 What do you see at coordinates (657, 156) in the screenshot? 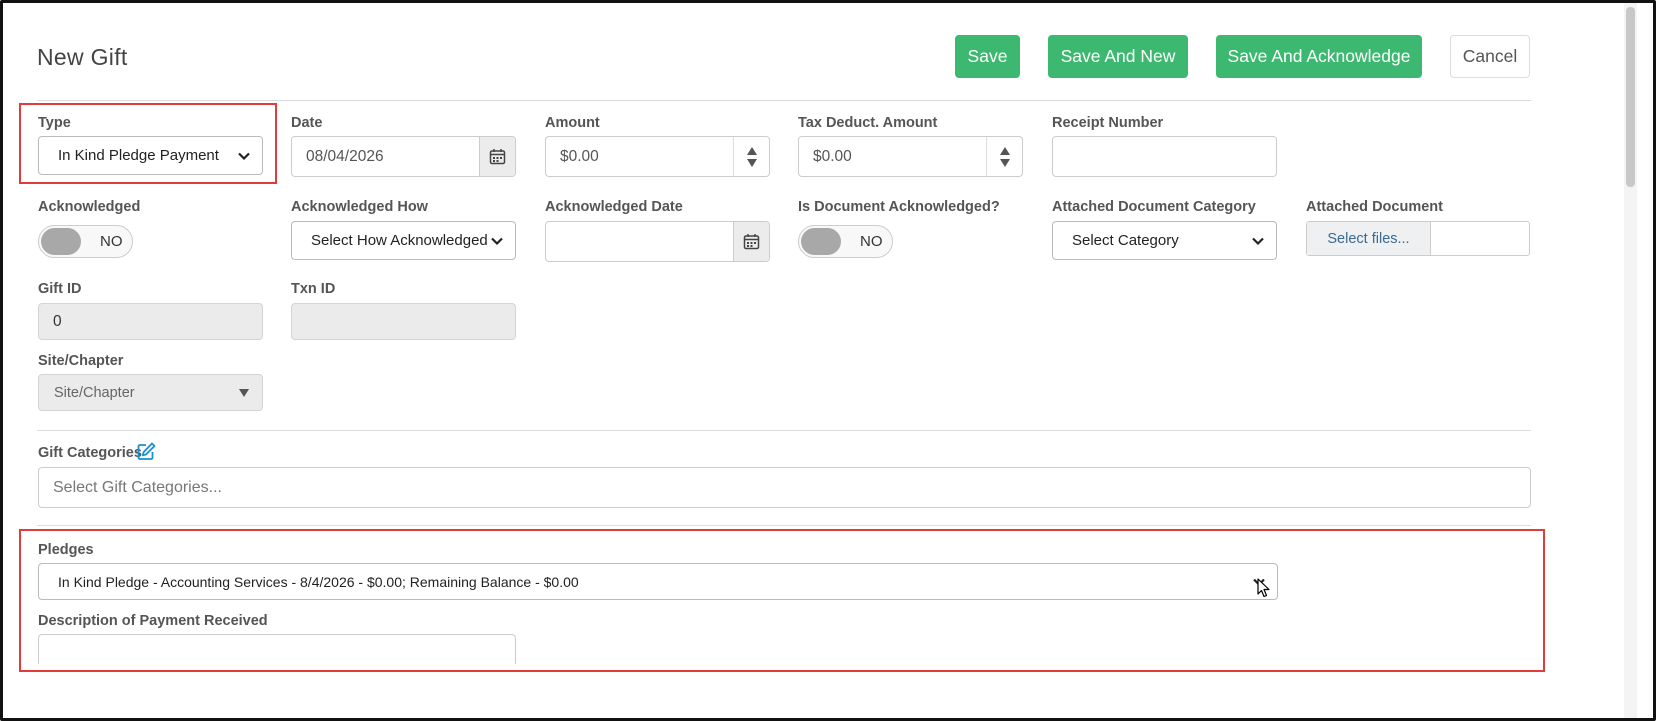
I see `amount-input: $0.00` at bounding box center [657, 156].